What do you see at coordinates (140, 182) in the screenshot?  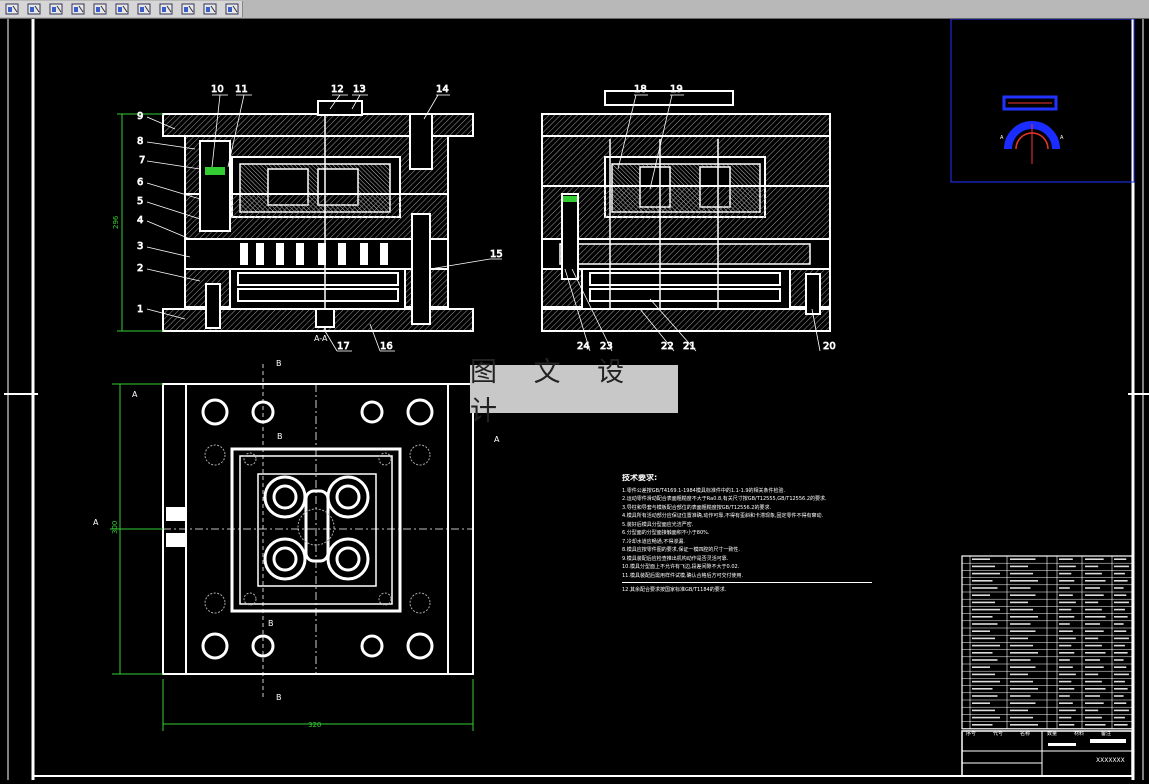 I see `balloon-6: 6` at bounding box center [140, 182].